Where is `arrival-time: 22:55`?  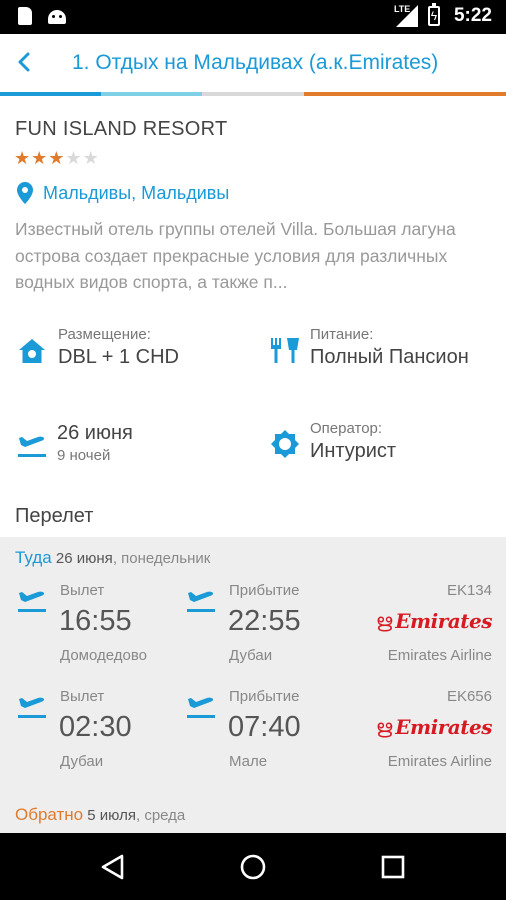
arrival-time: 22:55 is located at coordinates (264, 621).